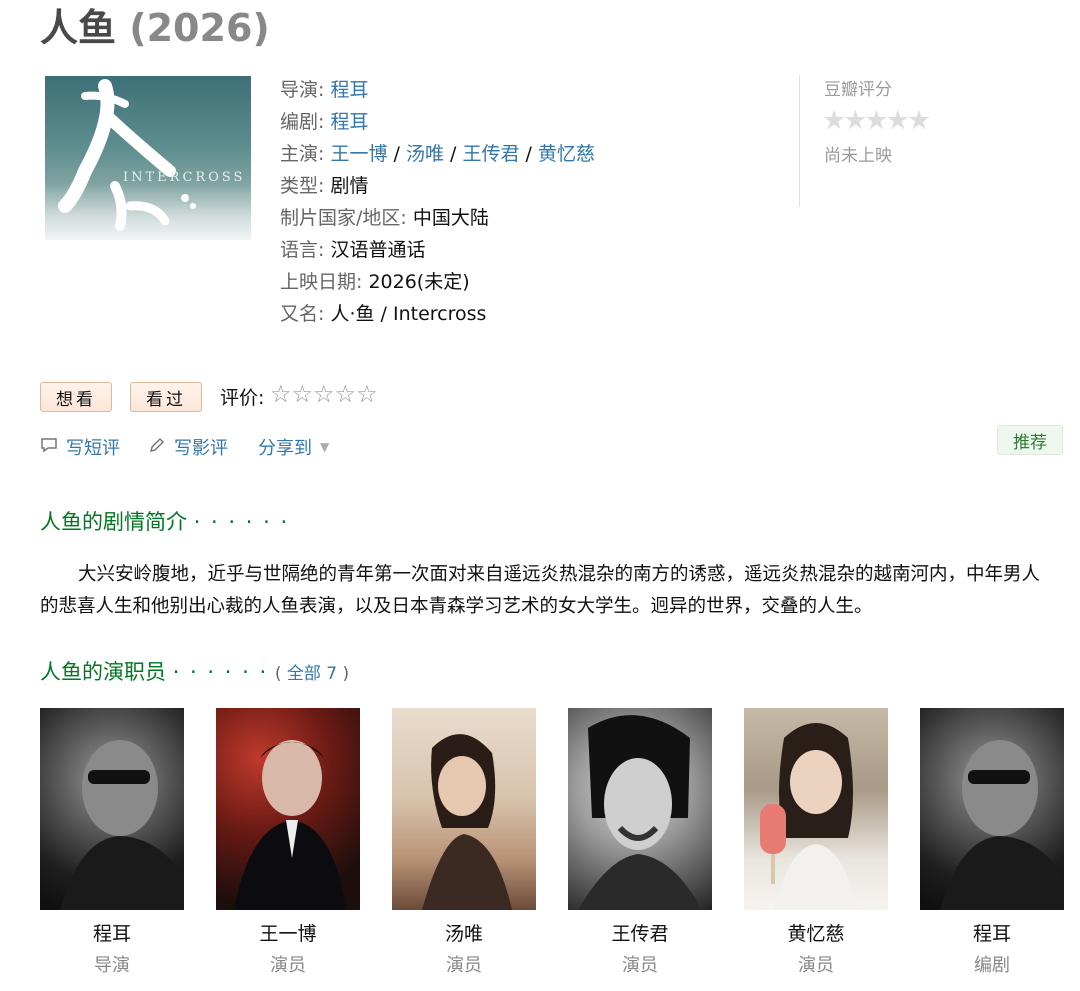 This screenshot has width=1080, height=991. I want to click on cast-name: 汤唯, so click(464, 934).